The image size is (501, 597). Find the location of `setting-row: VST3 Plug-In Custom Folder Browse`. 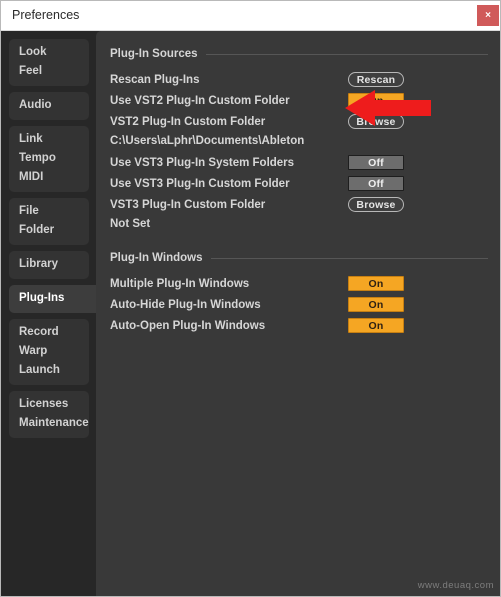

setting-row: VST3 Plug-In Custom Folder Browse is located at coordinates (299, 205).